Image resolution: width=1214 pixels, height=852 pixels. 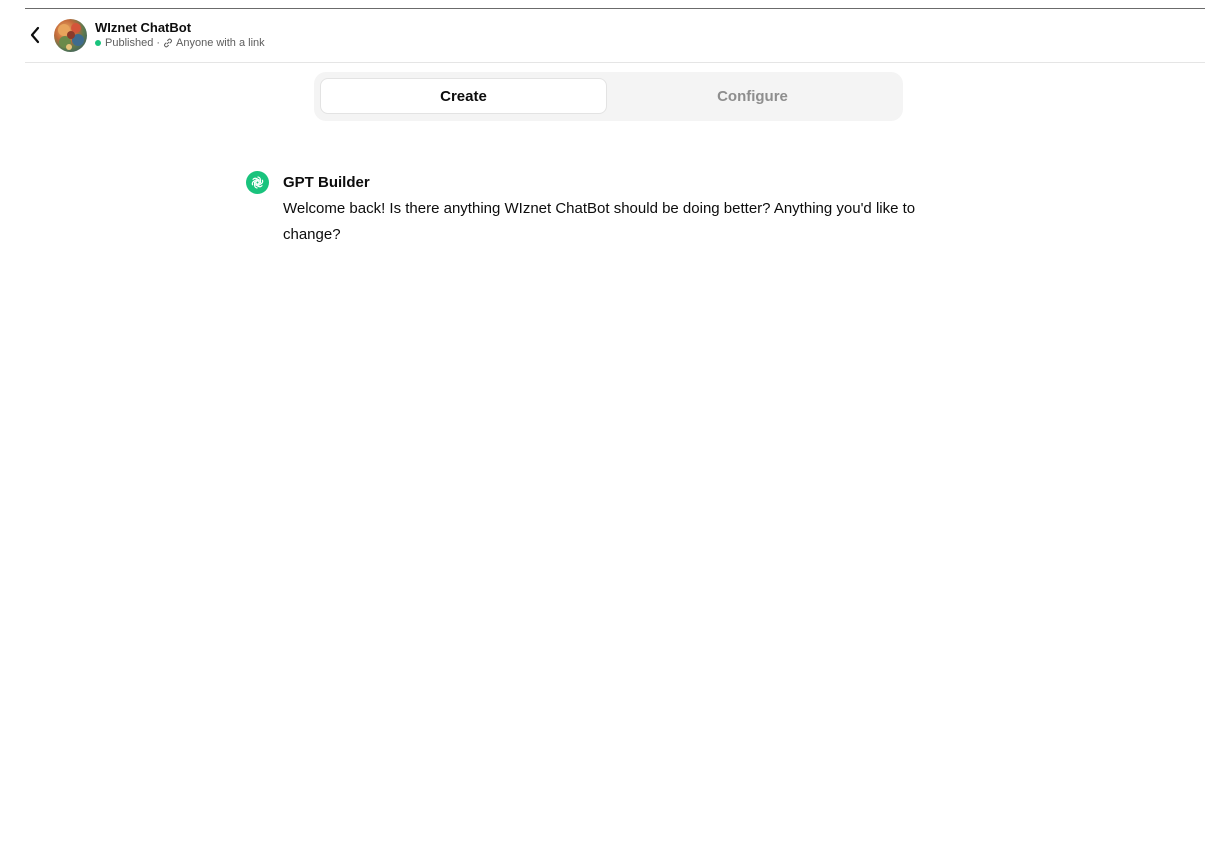 What do you see at coordinates (463, 96) in the screenshot?
I see `tab-create: Create` at bounding box center [463, 96].